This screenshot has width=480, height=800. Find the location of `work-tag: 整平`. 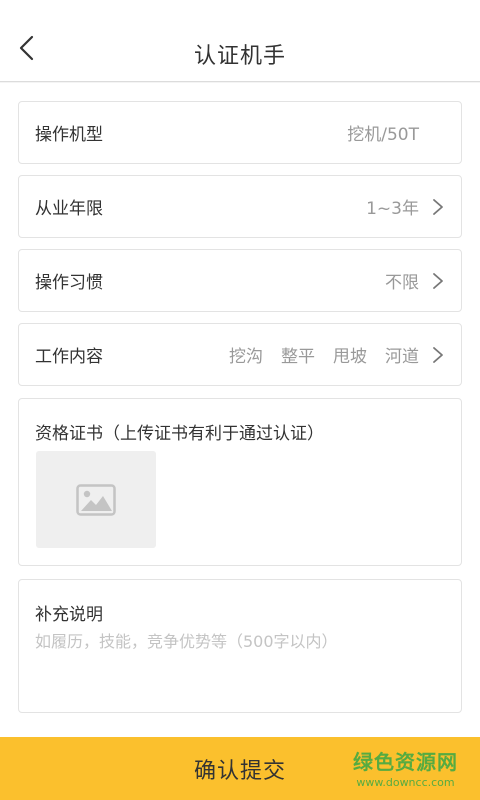

work-tag: 整平 is located at coordinates (298, 357).